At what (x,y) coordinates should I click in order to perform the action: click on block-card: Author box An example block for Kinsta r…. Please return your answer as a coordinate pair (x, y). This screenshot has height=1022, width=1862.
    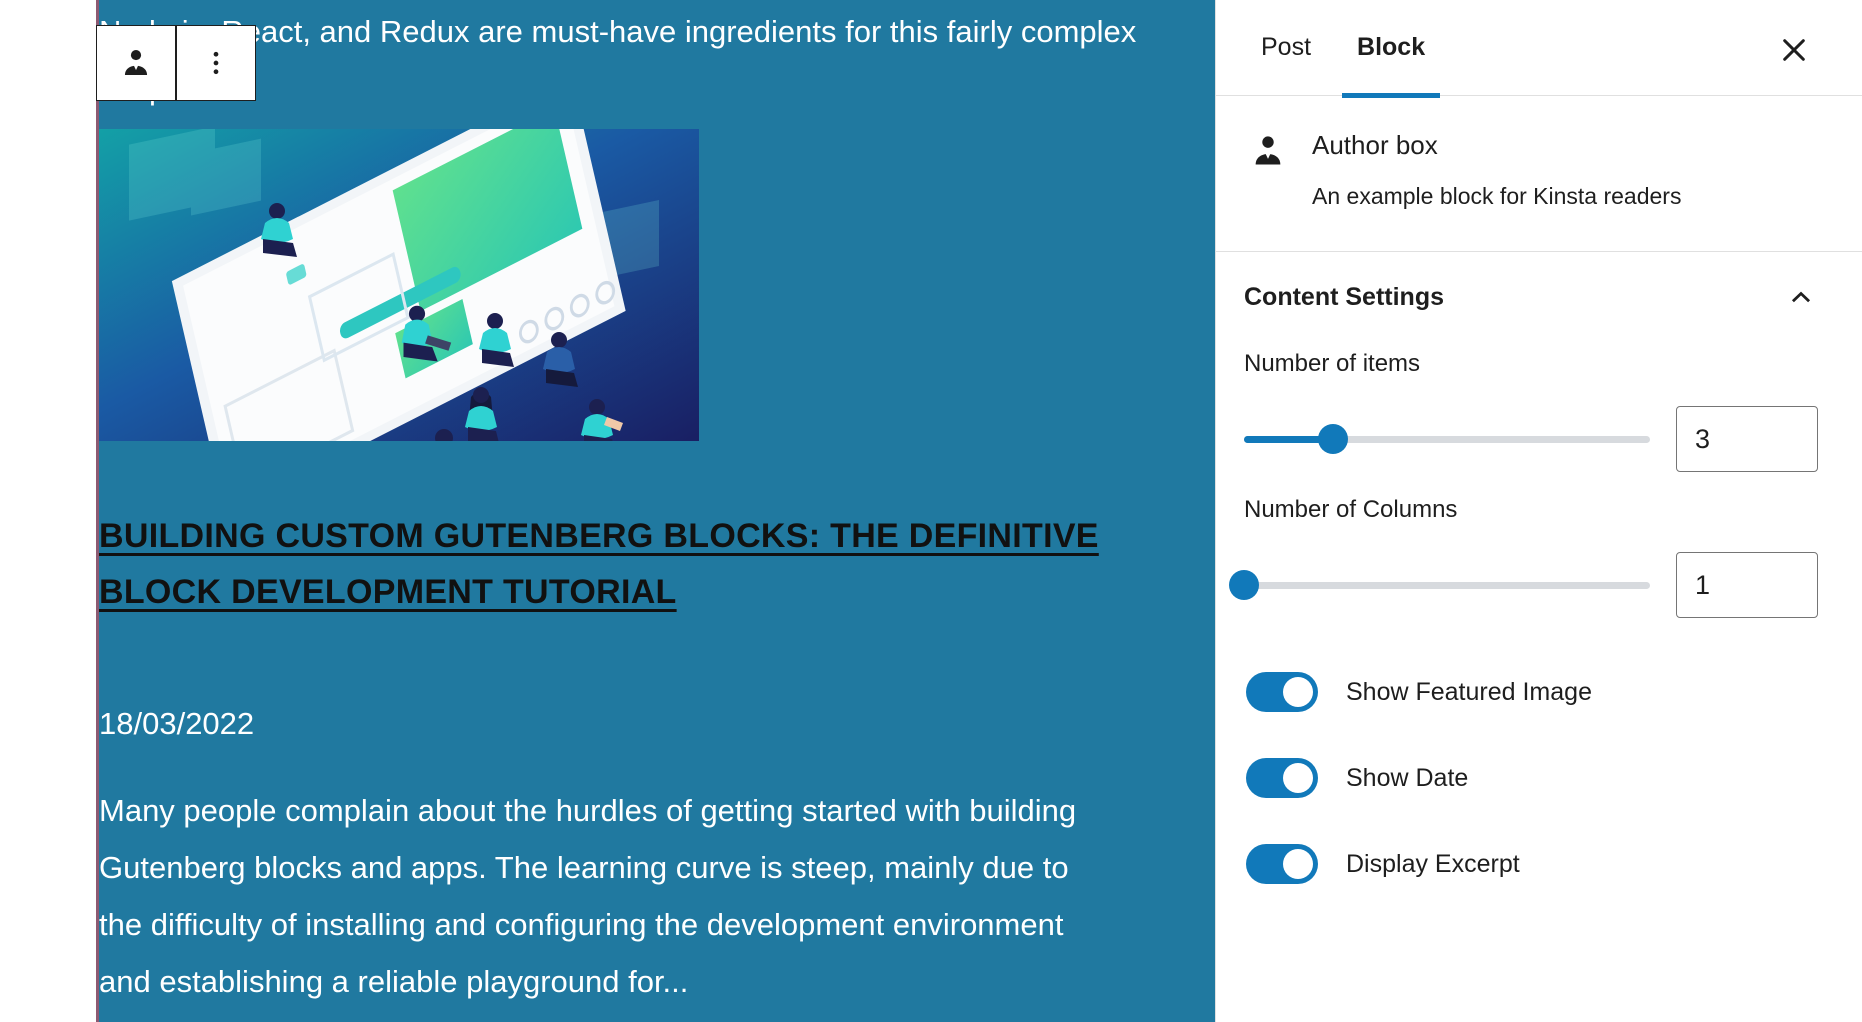
    Looking at the image, I should click on (1539, 174).